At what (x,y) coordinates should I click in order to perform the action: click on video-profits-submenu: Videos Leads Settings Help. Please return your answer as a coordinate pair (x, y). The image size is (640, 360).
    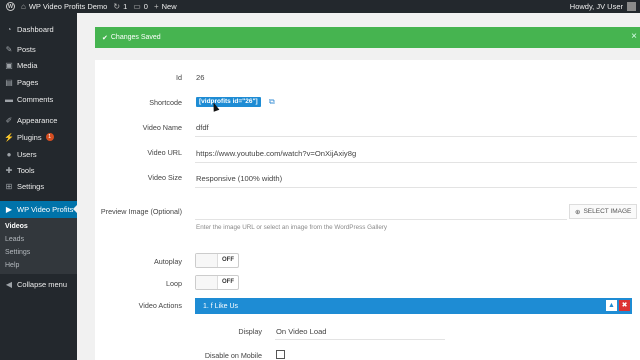
    Looking at the image, I should click on (38, 246).